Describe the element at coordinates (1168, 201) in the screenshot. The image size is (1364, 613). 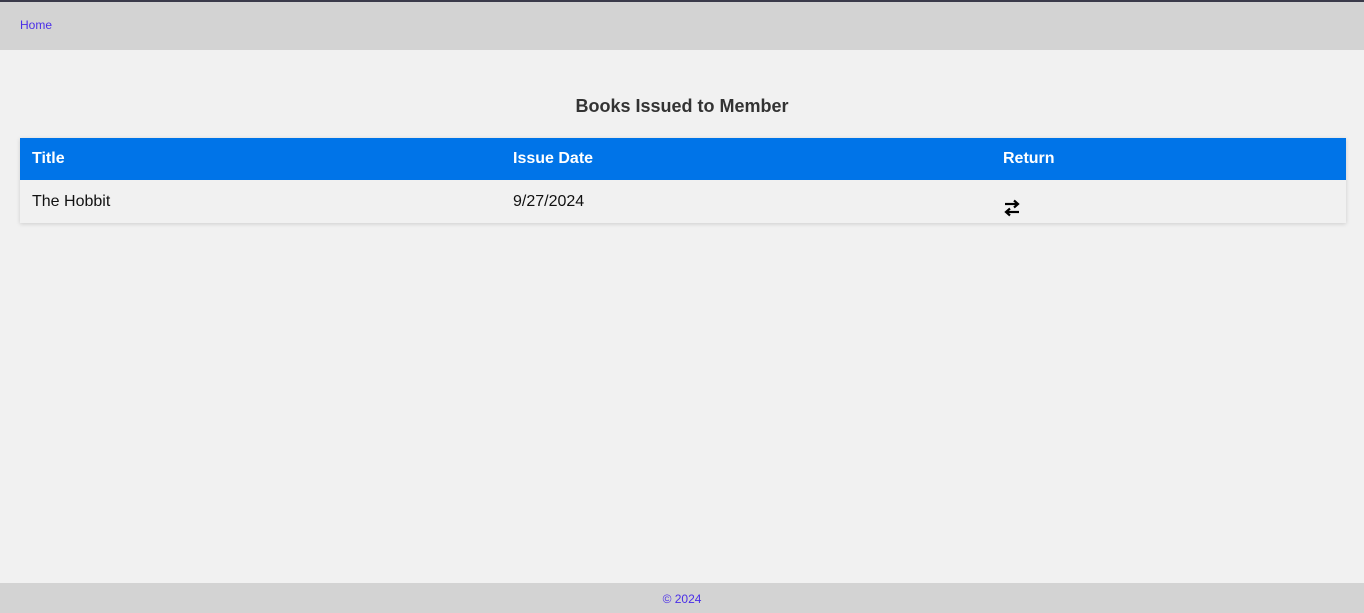
I see `return-cell` at that location.